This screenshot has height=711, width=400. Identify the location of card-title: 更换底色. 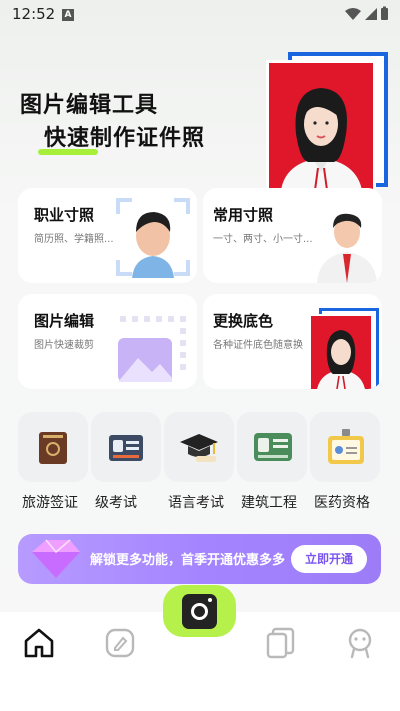
(243, 321).